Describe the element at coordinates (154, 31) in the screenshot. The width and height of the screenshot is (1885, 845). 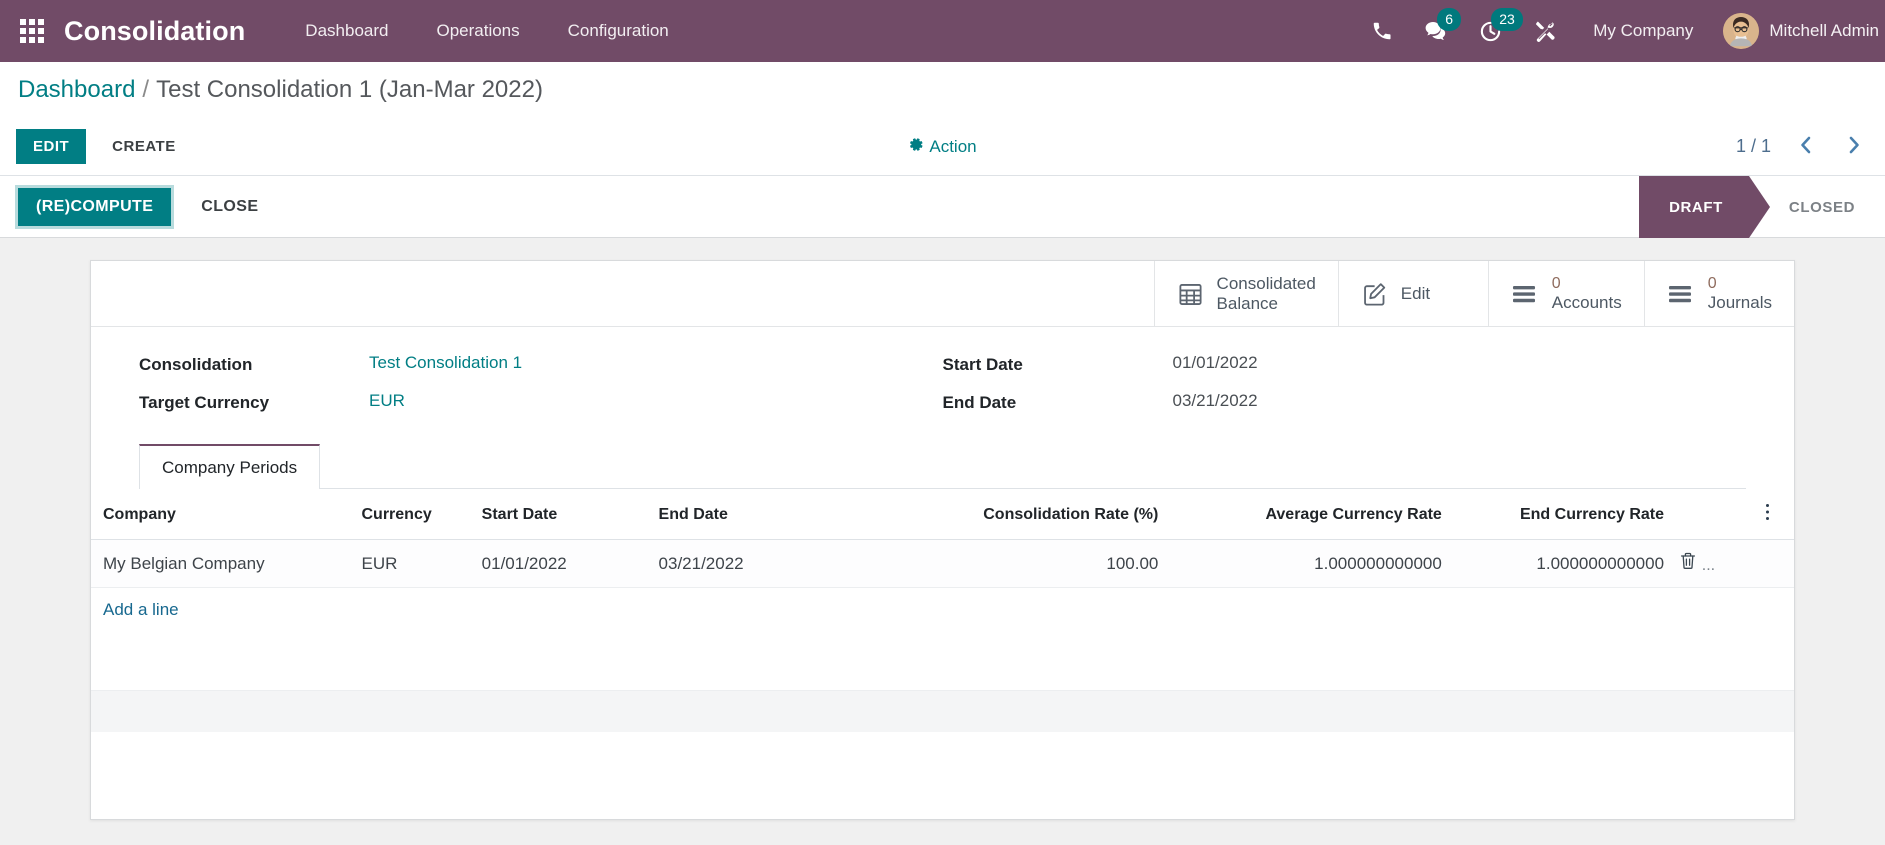
I see `app-brand-title: Consolidation` at that location.